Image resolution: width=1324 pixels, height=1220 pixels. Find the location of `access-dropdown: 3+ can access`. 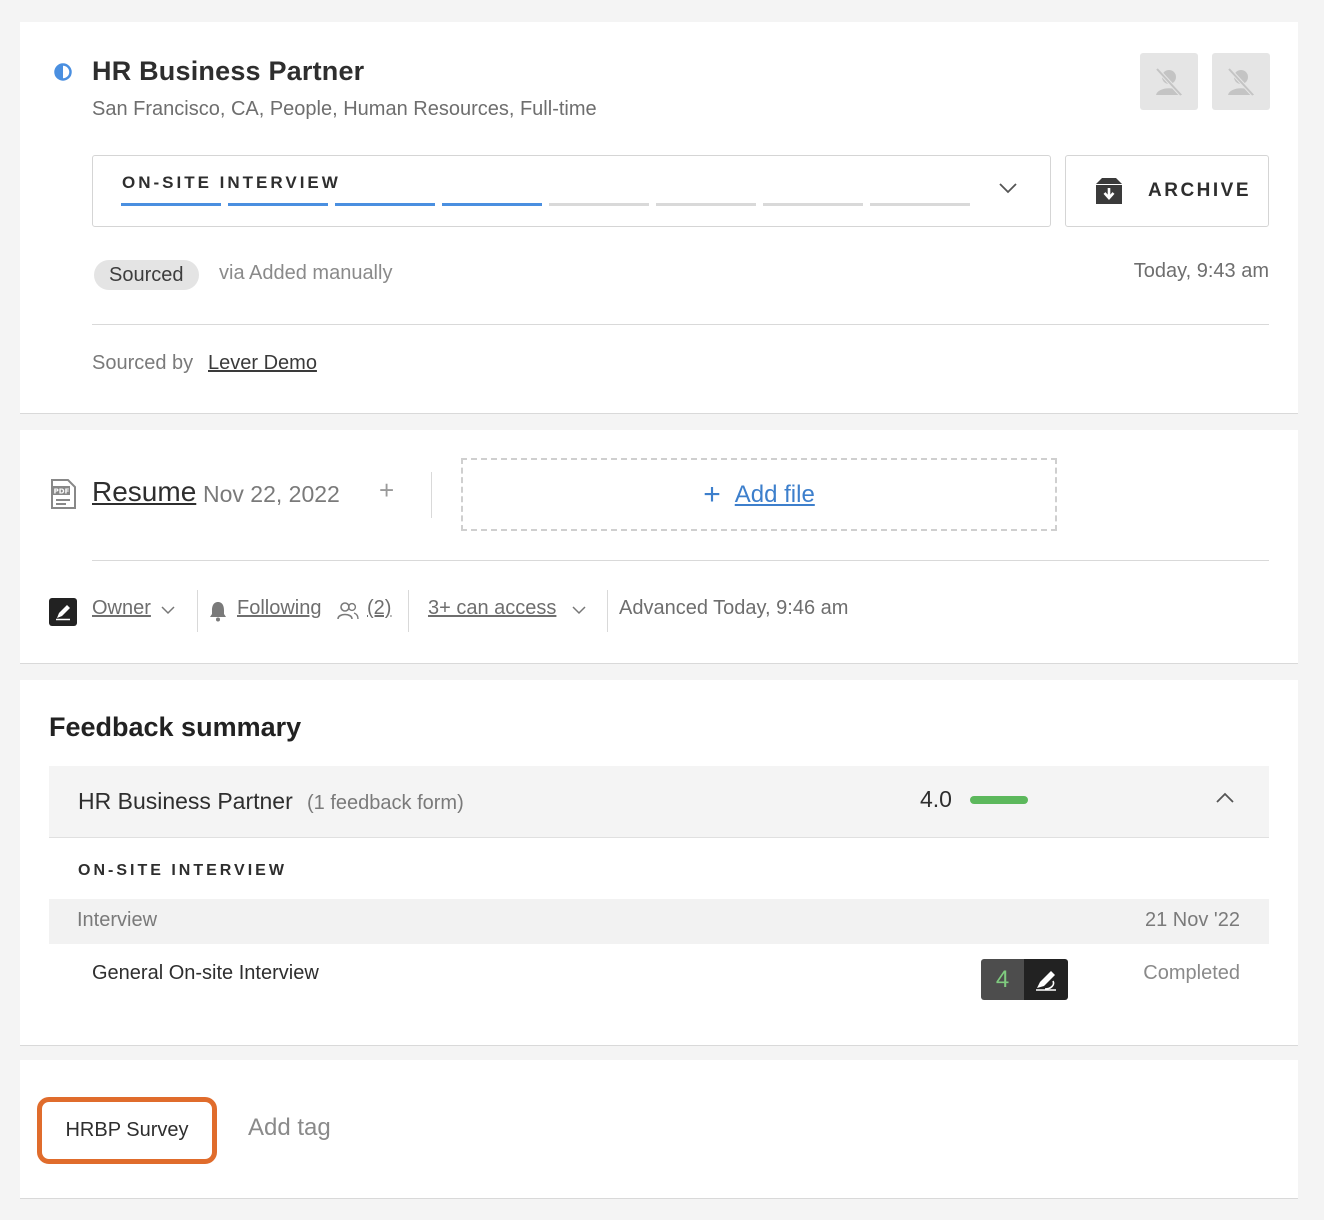

access-dropdown: 3+ can access is located at coordinates (492, 608).